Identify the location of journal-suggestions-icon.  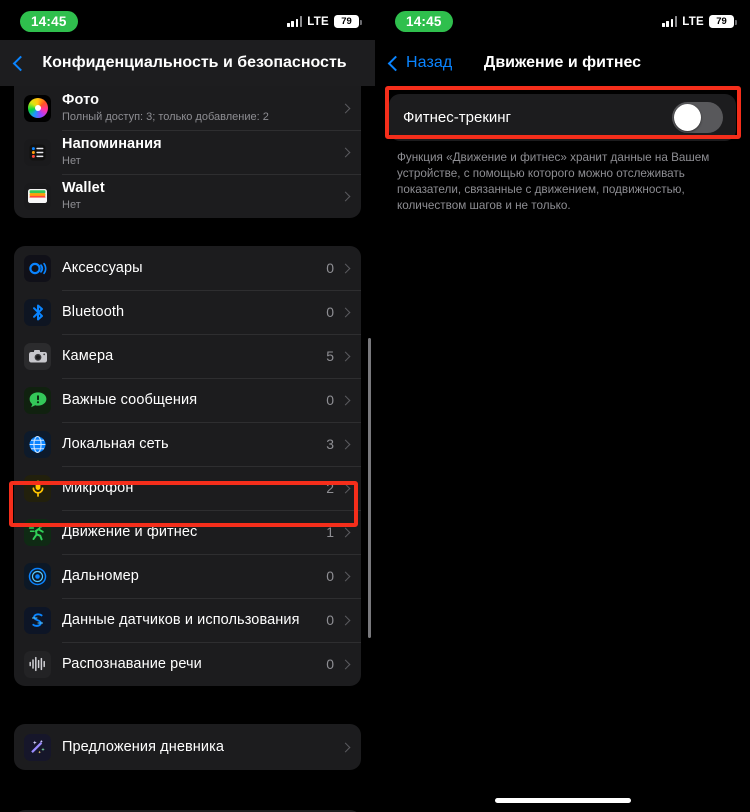
(37, 747).